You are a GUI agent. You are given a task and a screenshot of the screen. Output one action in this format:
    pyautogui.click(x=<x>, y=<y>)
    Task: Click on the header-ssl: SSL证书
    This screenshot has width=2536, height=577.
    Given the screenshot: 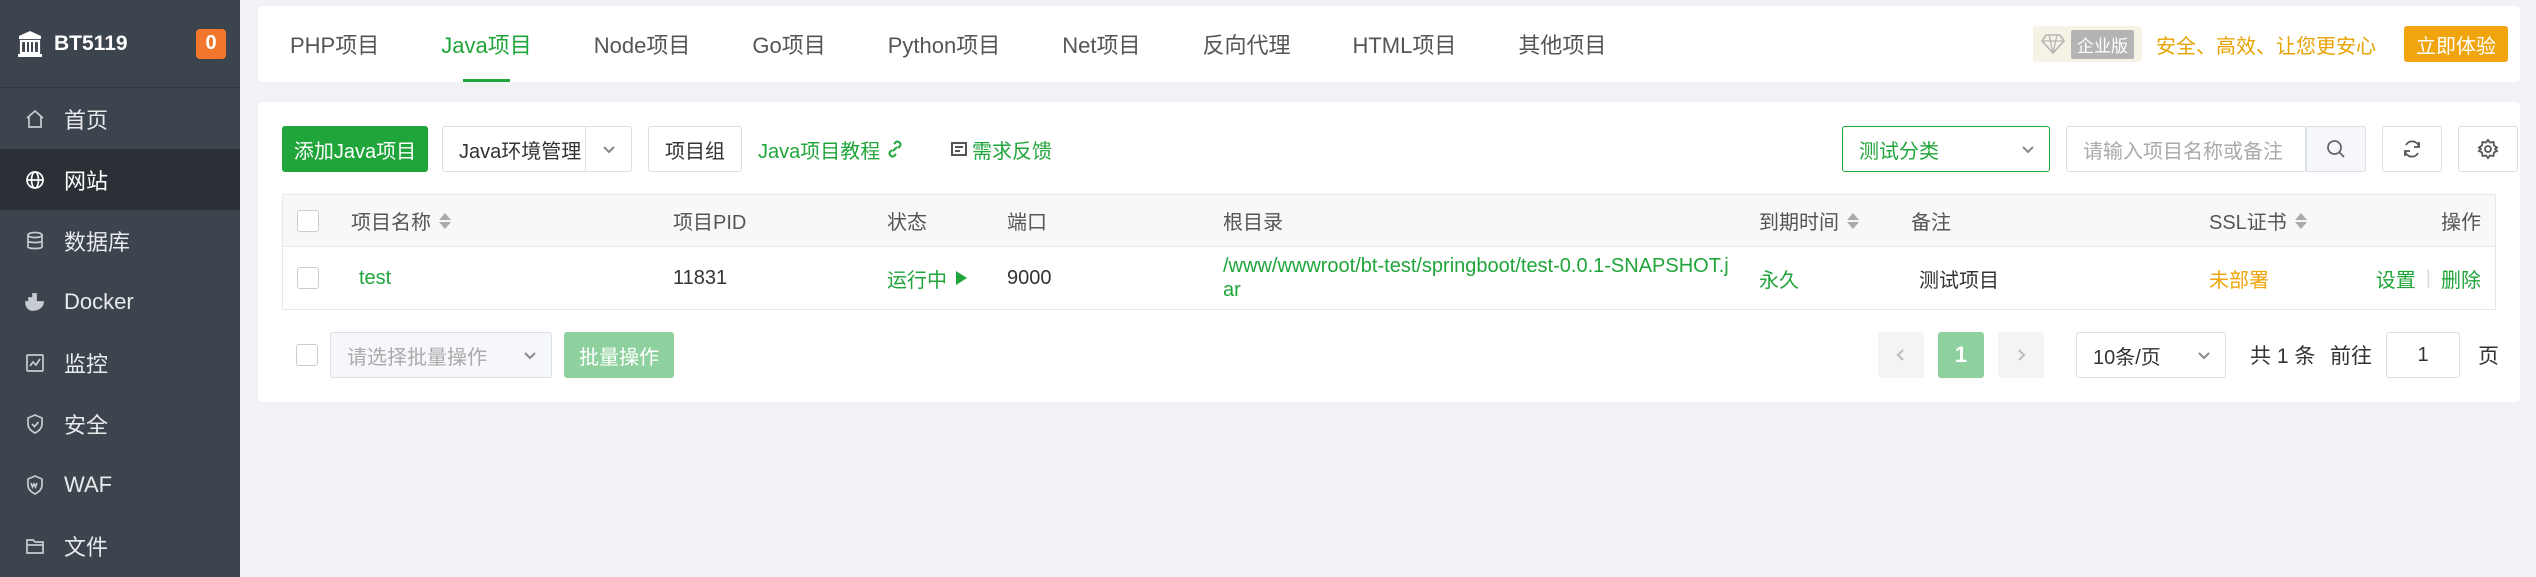 What is the action you would take?
    pyautogui.click(x=2258, y=220)
    